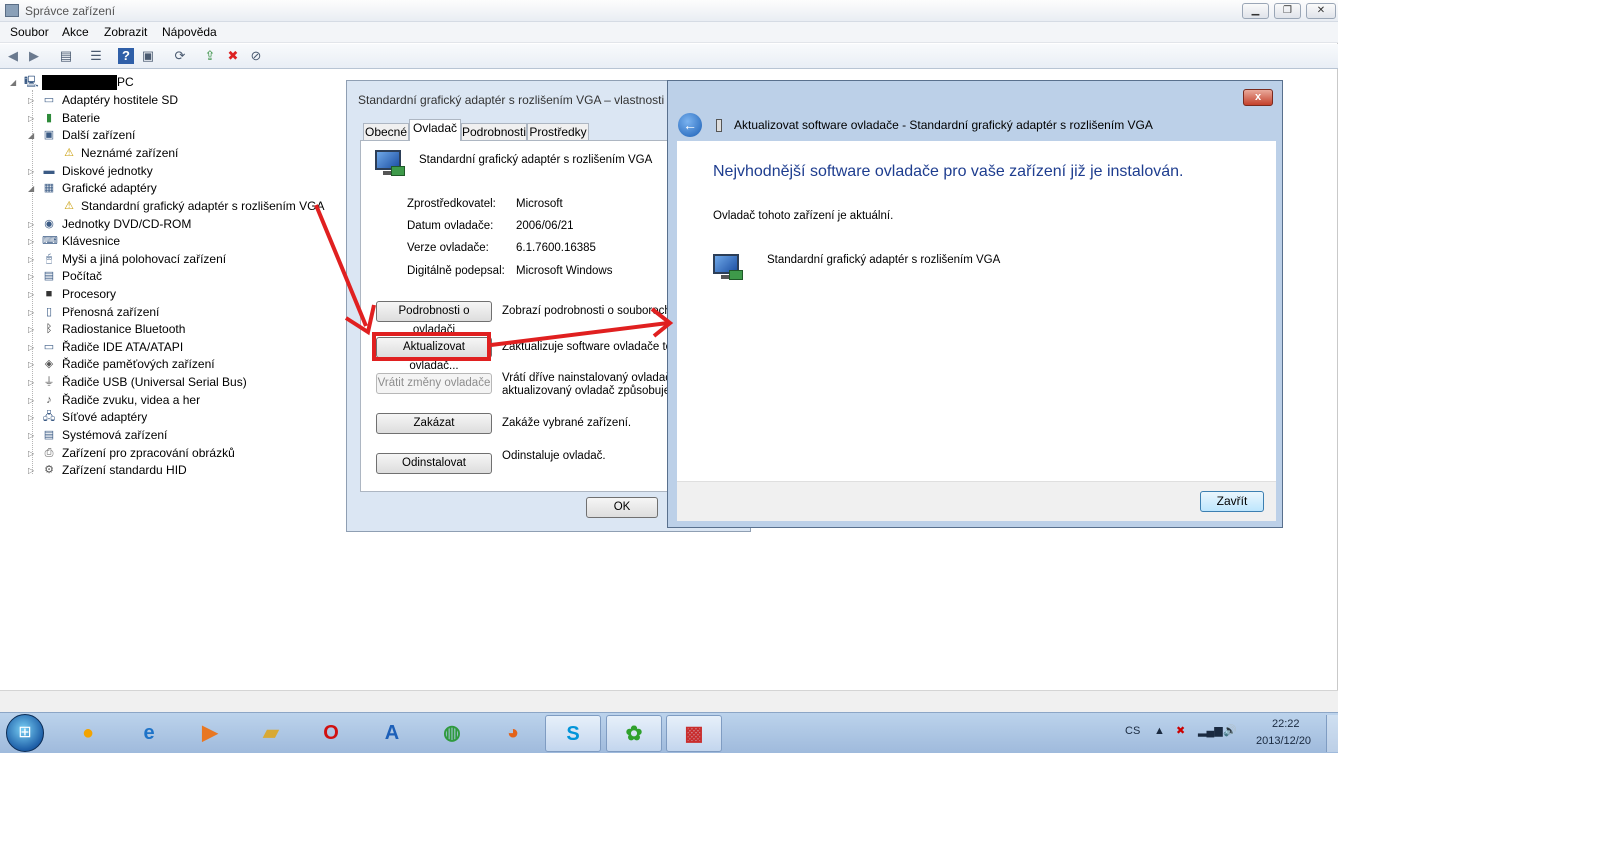  Describe the element at coordinates (82, 276) in the screenshot. I see `tree-label: Počítač` at that location.